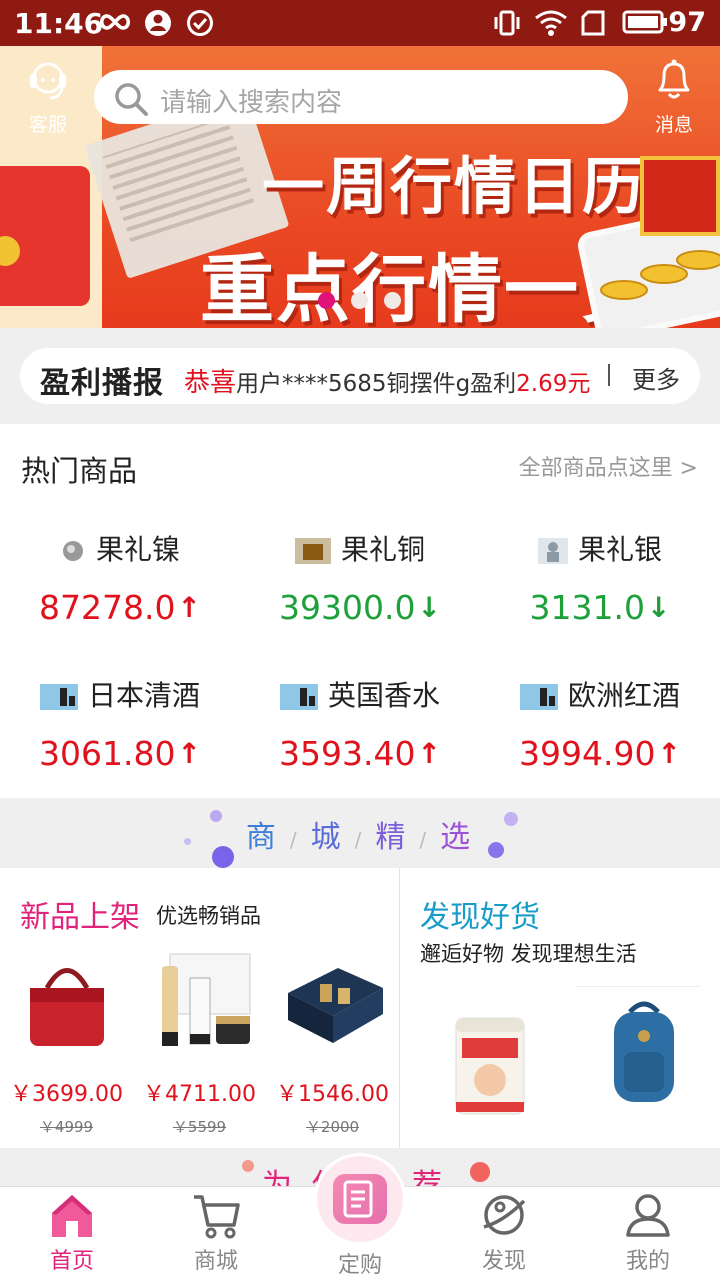 The height and width of the screenshot is (1280, 720). What do you see at coordinates (638, 986) in the screenshot?
I see `discover-separator` at bounding box center [638, 986].